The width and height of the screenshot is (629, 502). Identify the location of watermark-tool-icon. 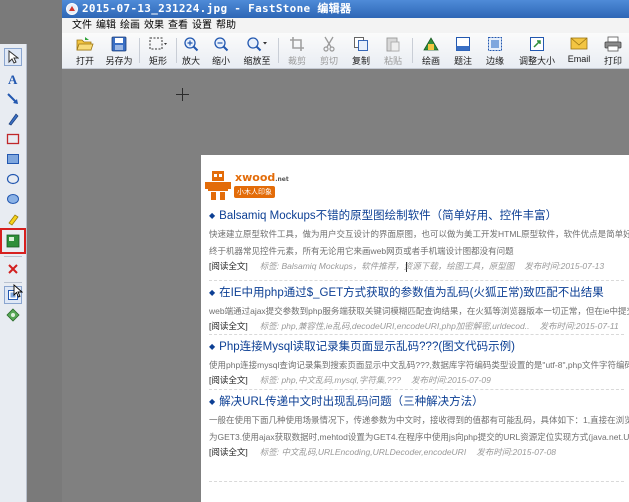
(13, 241).